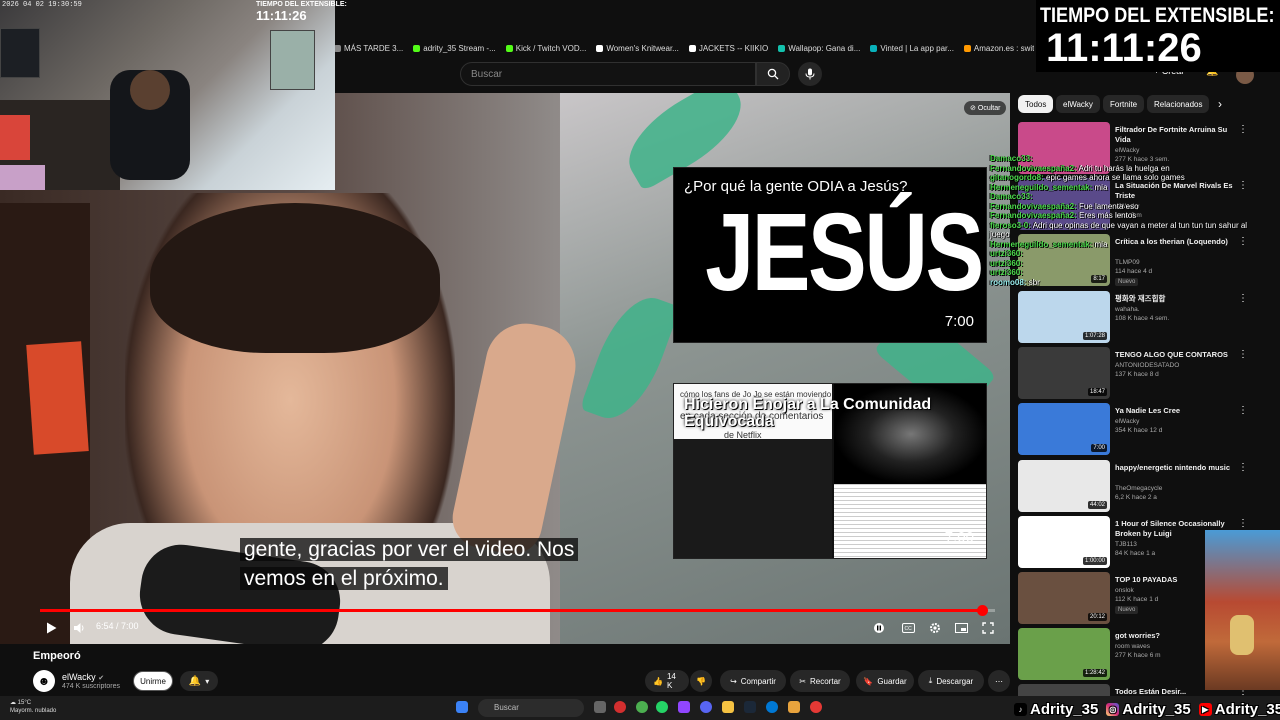  Describe the element at coordinates (773, 74) in the screenshot. I see `search-button` at that location.